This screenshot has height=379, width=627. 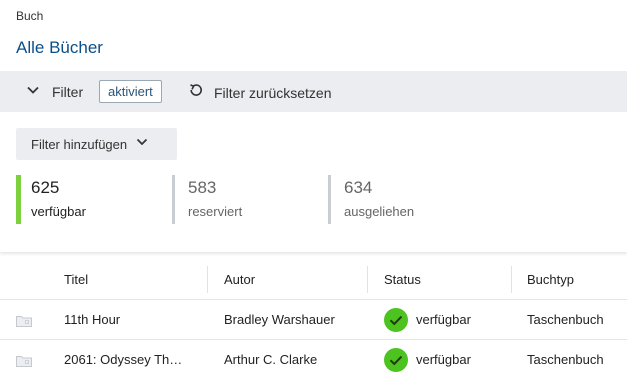 What do you see at coordinates (239, 279) in the screenshot?
I see `column-header-author: Autor` at bounding box center [239, 279].